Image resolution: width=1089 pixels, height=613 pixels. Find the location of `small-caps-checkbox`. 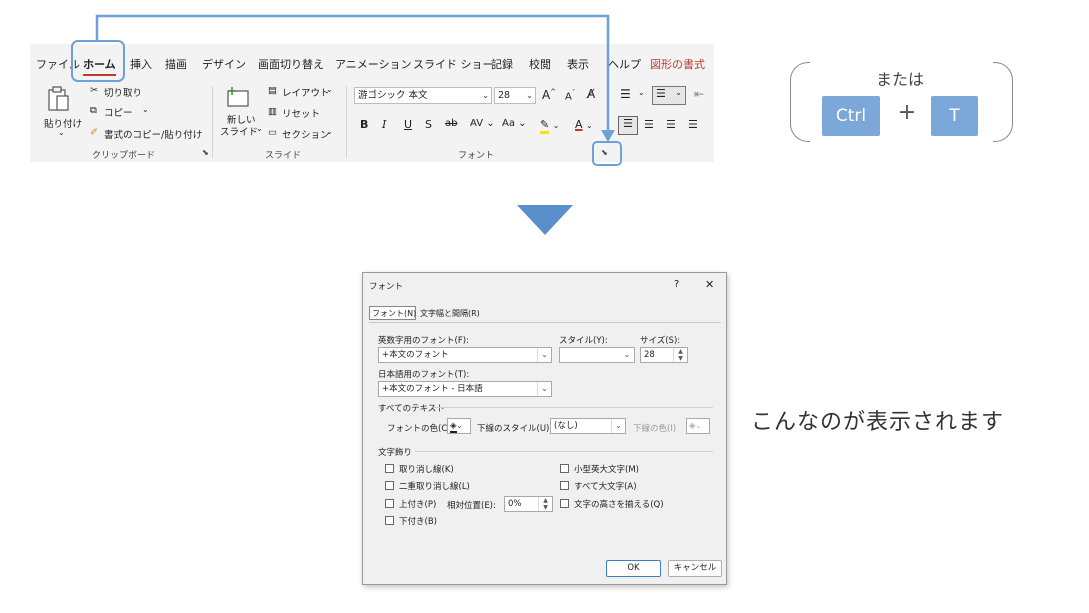

small-caps-checkbox is located at coordinates (564, 468).